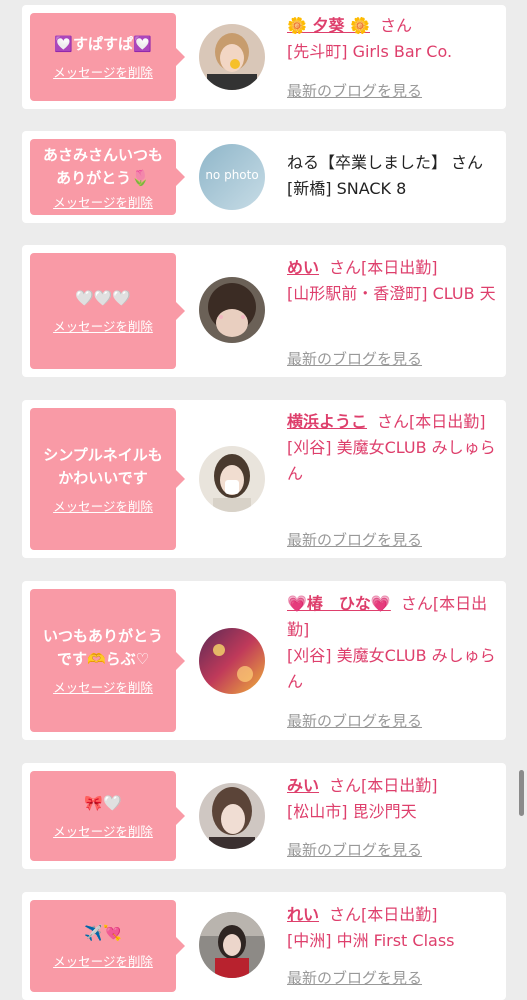 Image resolution: width=527 pixels, height=1000 pixels. Describe the element at coordinates (327, 421) in the screenshot. I see `cast-name-link: 横浜ようこ` at that location.